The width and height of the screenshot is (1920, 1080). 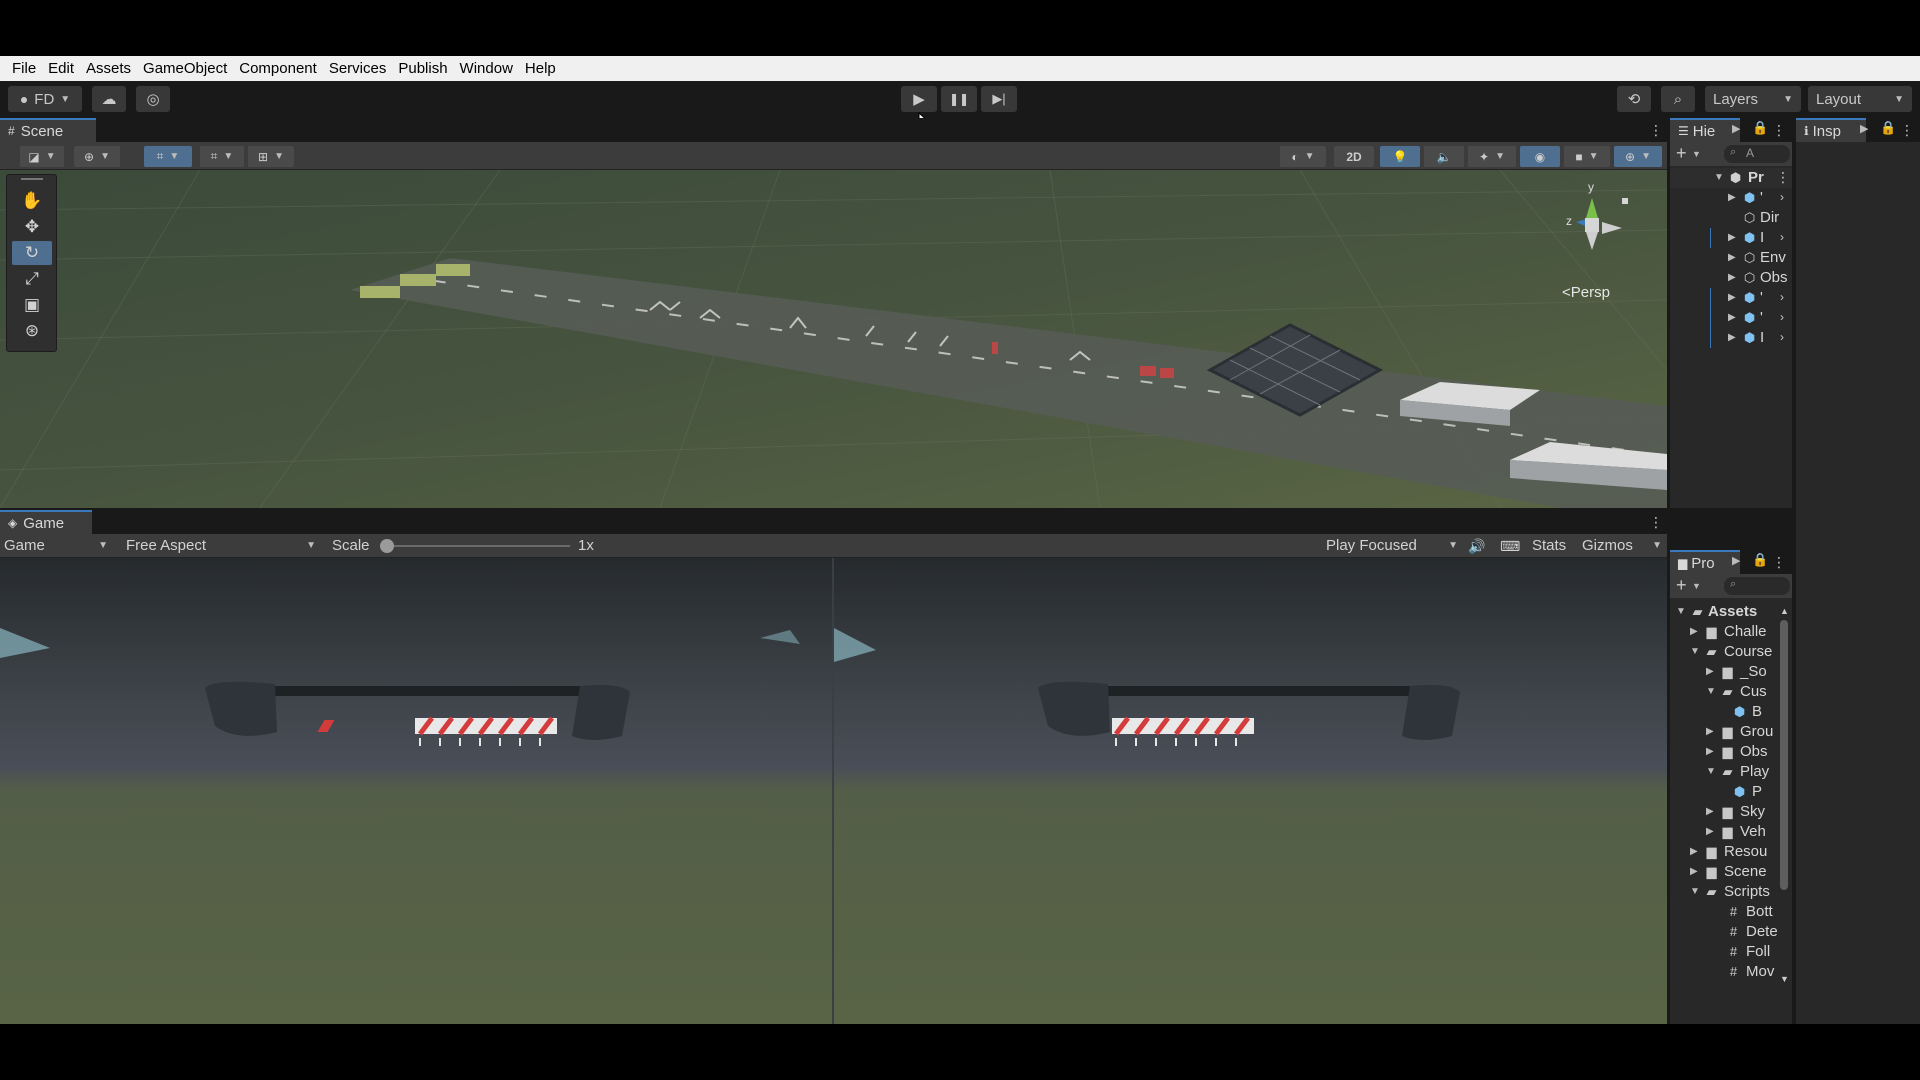 I want to click on tree-item: ▶ ▆ Scene, so click(x=1731, y=872).